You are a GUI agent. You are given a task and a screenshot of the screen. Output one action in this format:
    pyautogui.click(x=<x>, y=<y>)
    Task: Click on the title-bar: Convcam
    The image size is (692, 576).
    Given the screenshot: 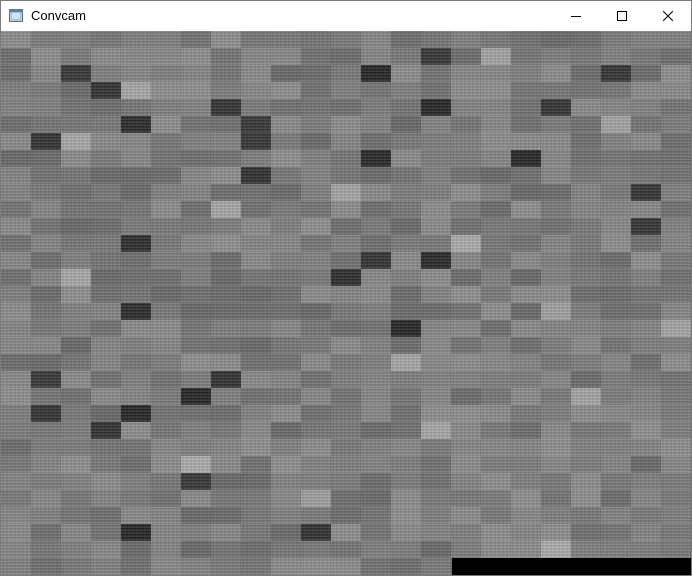 What is the action you would take?
    pyautogui.click(x=346, y=16)
    